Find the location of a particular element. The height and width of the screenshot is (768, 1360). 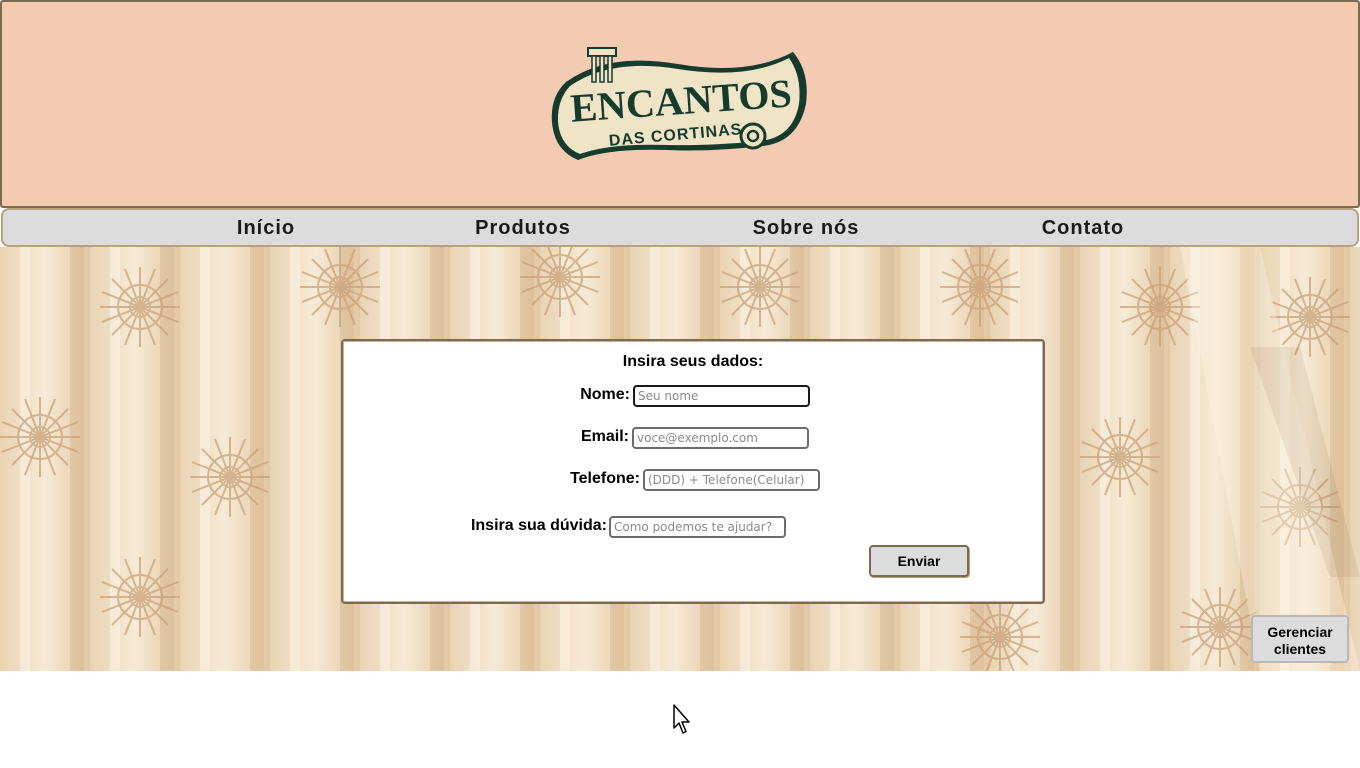

phone-input is located at coordinates (731, 480).